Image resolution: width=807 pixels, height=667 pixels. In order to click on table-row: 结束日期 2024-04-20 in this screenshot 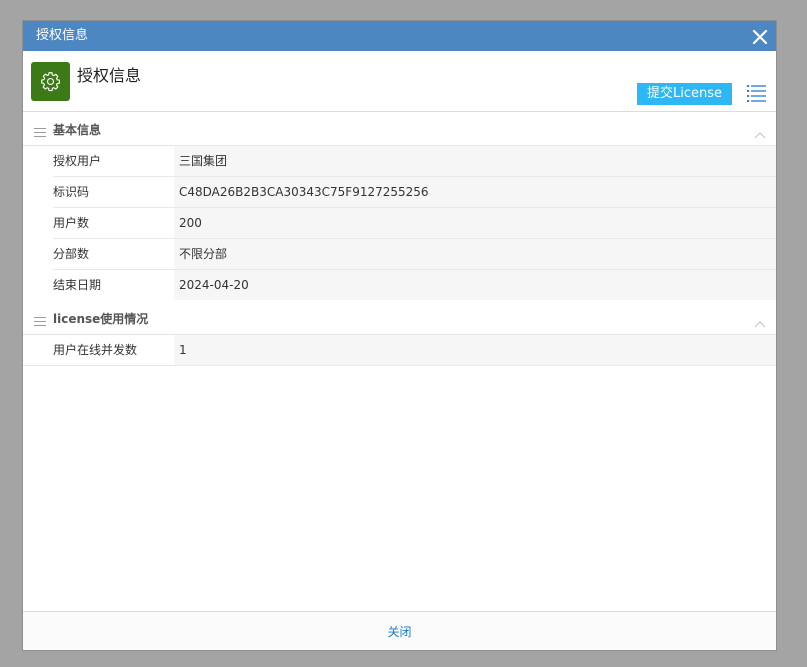, I will do `click(399, 285)`.